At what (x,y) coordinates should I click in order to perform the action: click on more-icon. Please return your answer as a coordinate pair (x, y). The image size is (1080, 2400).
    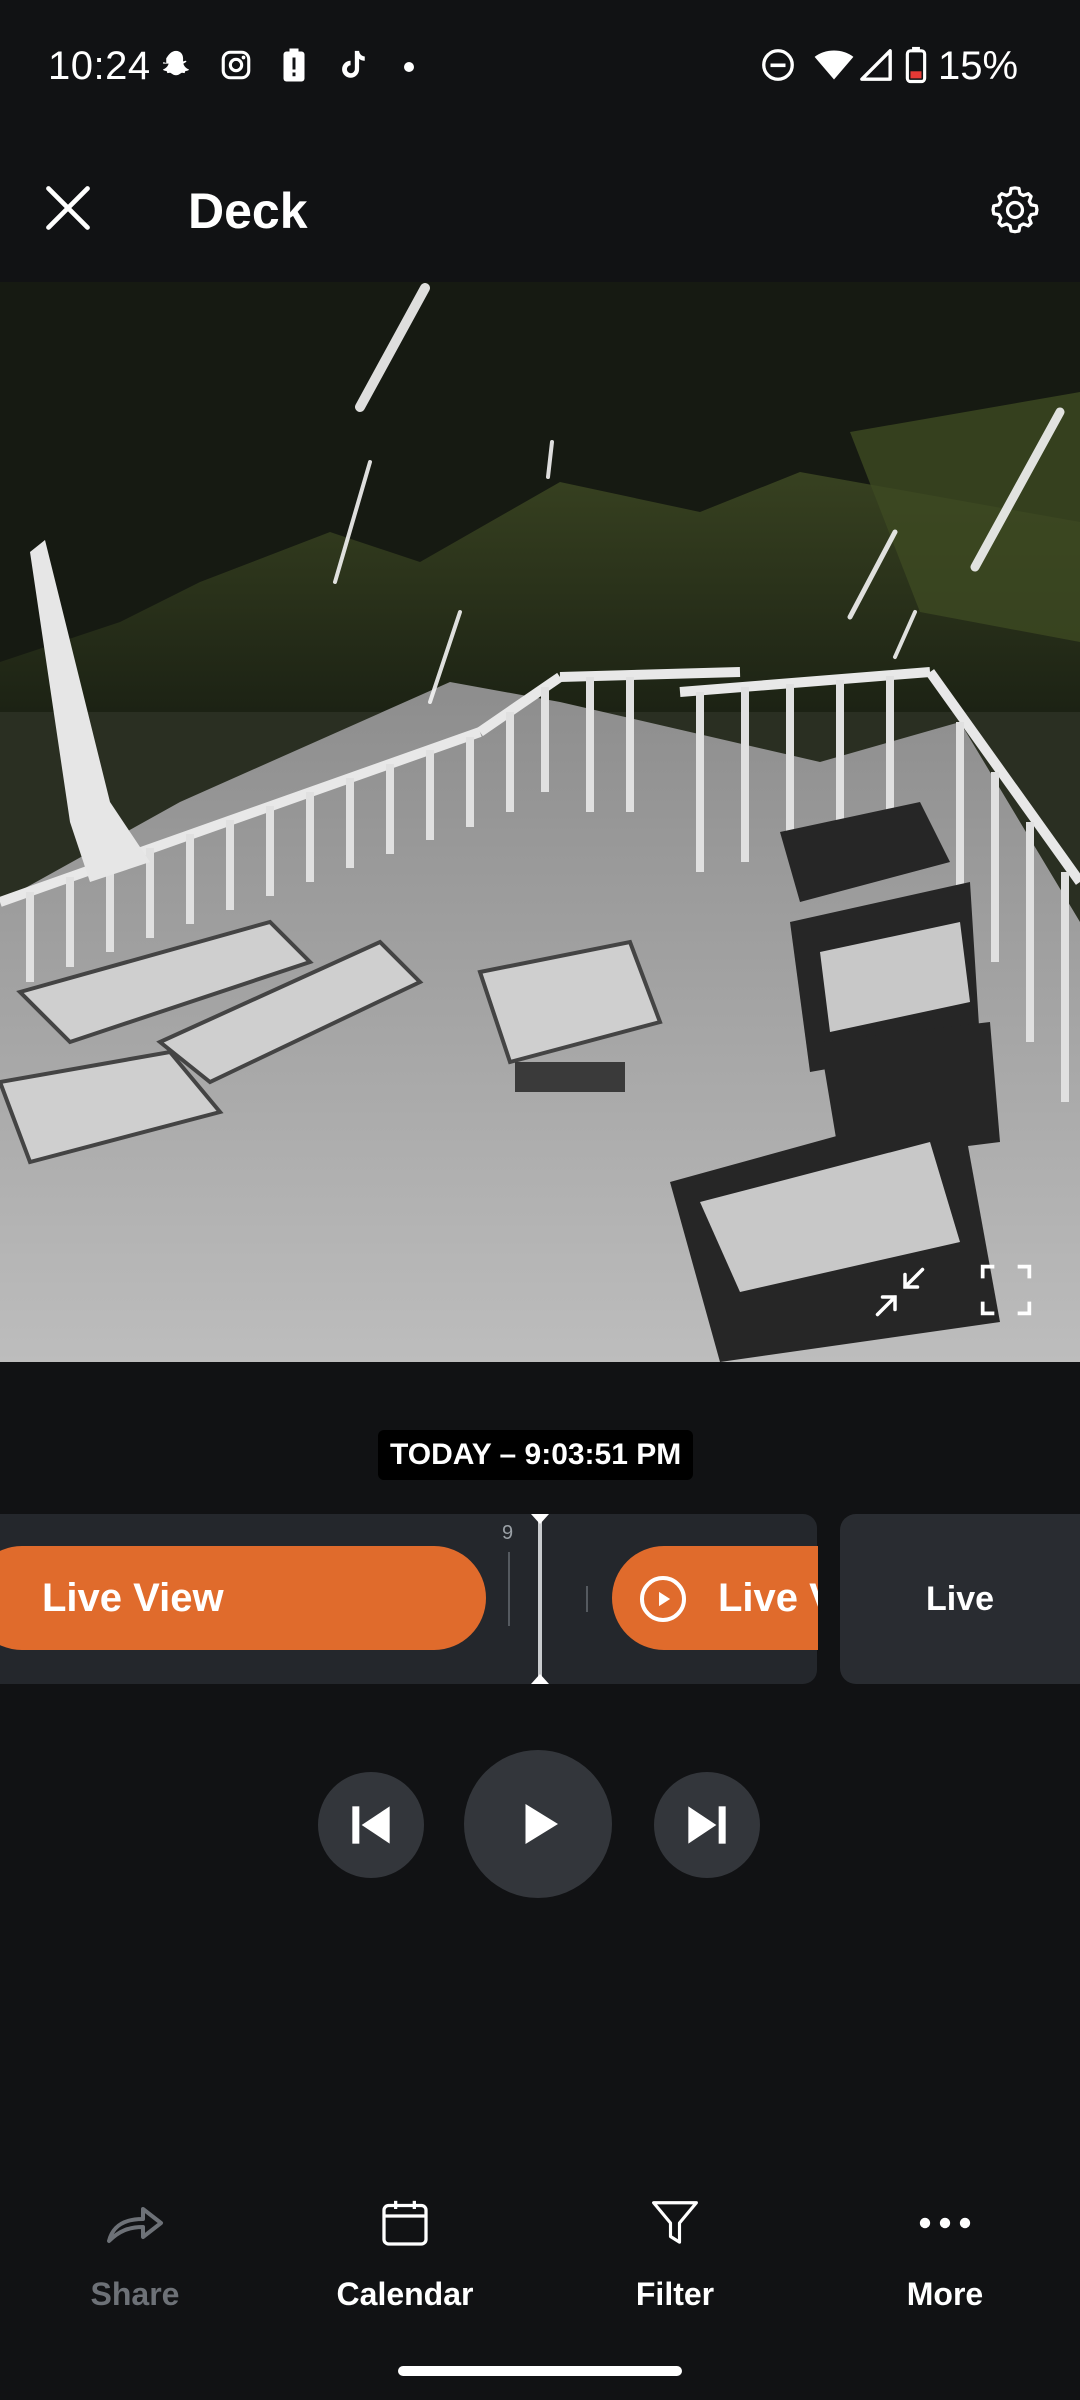
    Looking at the image, I should click on (945, 2223).